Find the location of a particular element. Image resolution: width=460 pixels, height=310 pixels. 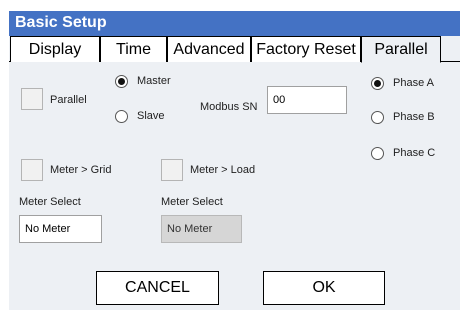

master-radio-label: Master is located at coordinates (154, 81).